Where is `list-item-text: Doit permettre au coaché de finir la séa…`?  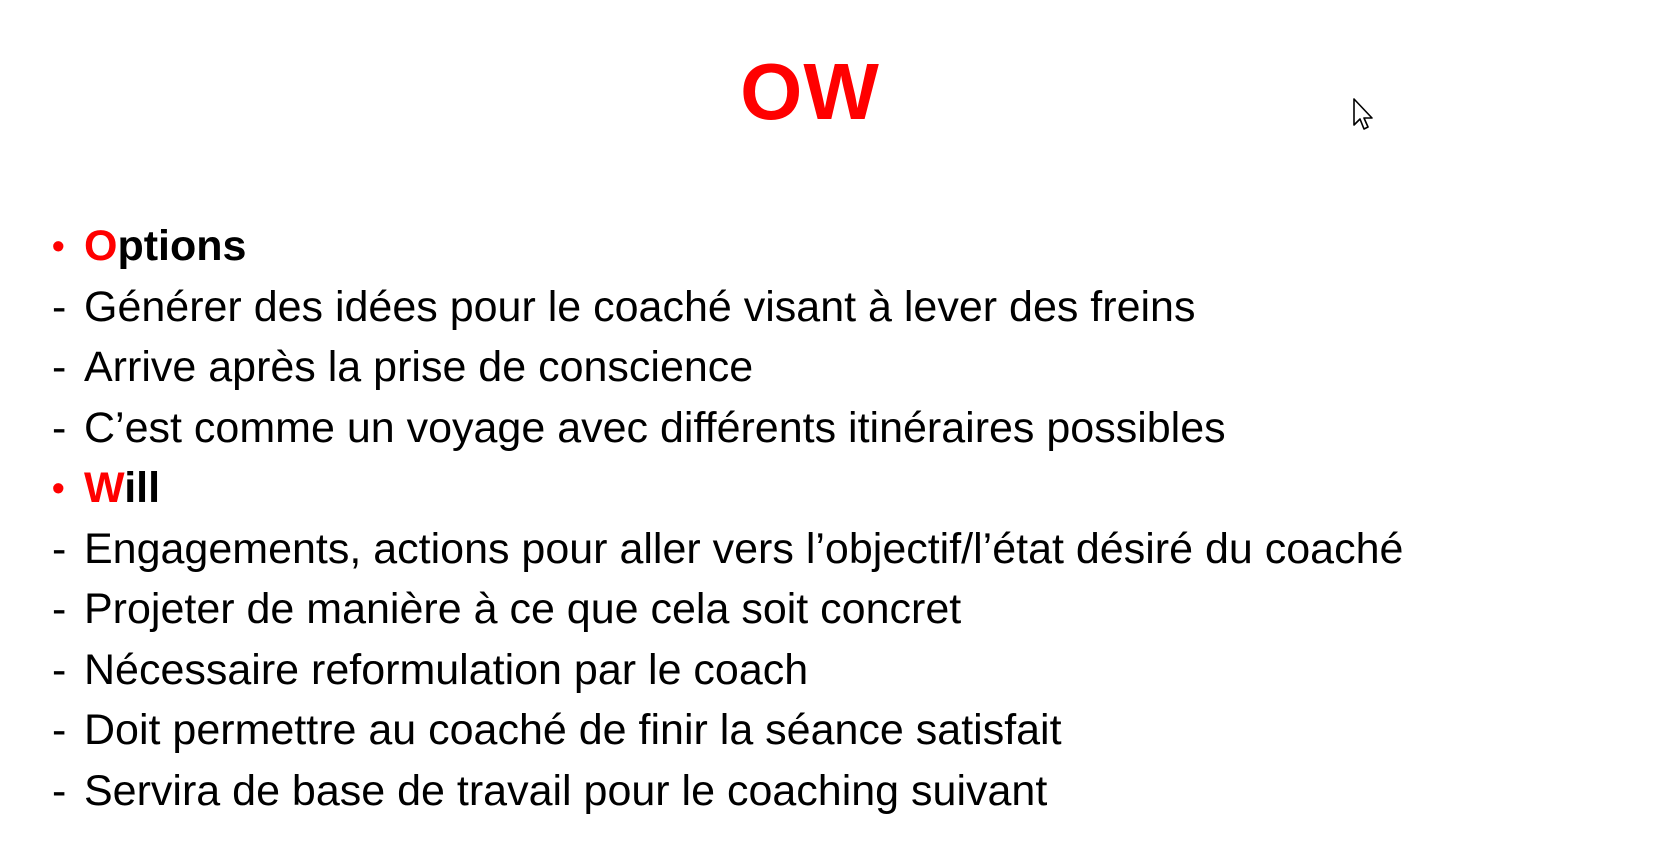
list-item-text: Doit permettre au coaché de finir la séa… is located at coordinates (573, 730).